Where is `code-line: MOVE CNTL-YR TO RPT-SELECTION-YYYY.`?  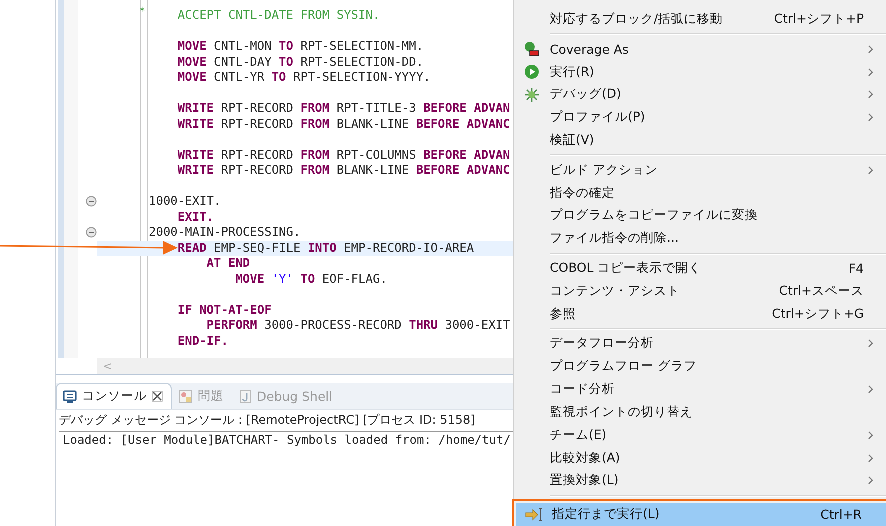
code-line: MOVE CNTL-YR TO RPT-SELECTION-YYYY. is located at coordinates (303, 78).